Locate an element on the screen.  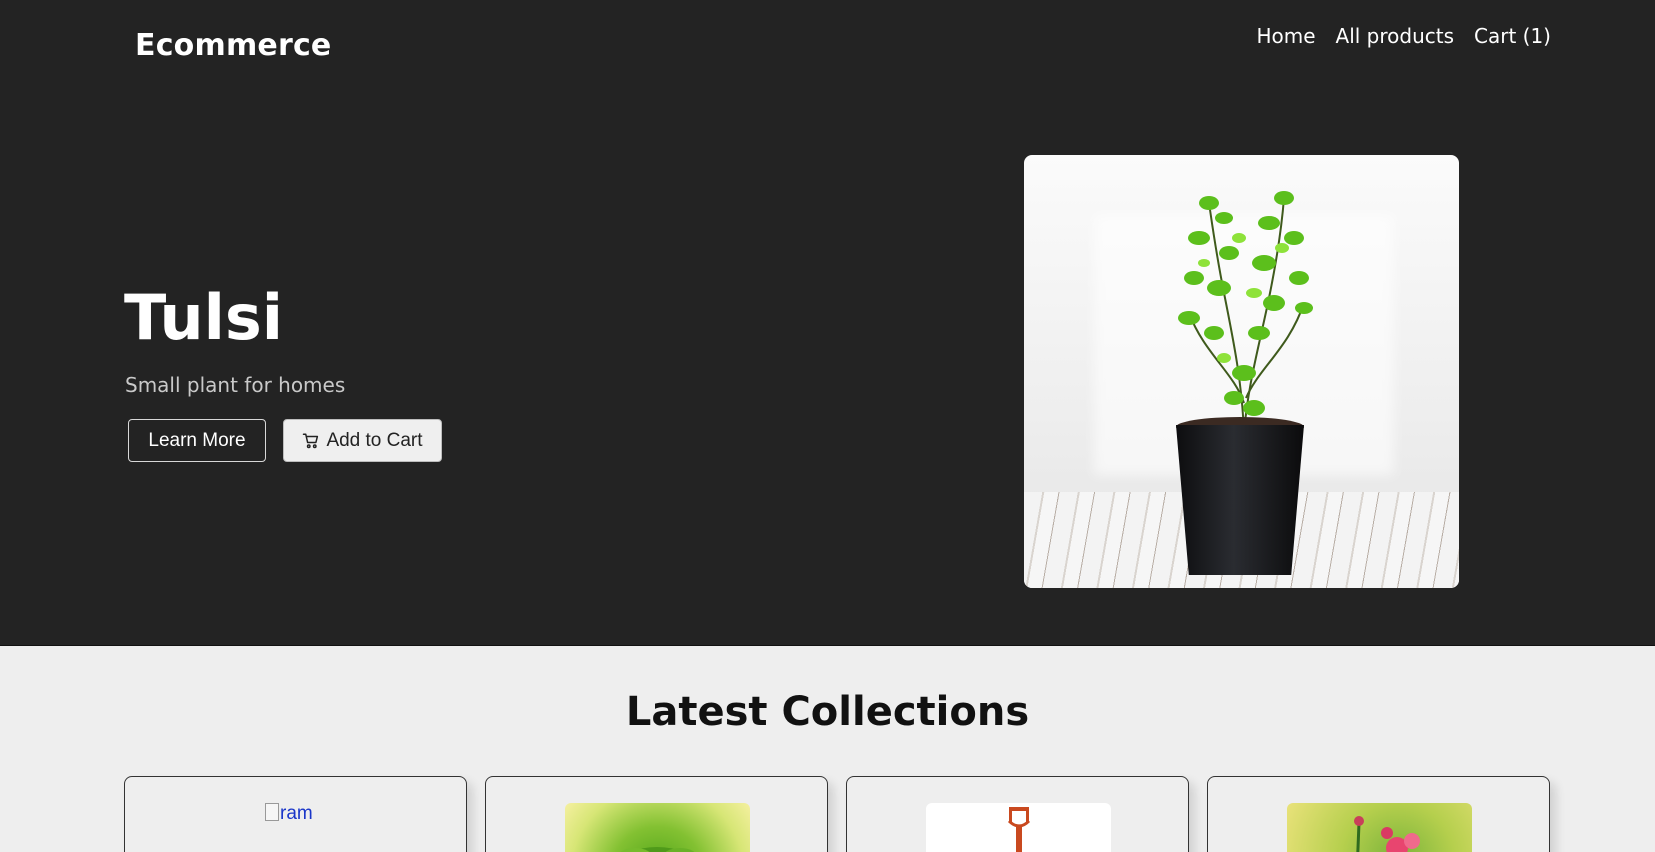
hero-subtitle: Small plant for homes is located at coordinates (235, 385).